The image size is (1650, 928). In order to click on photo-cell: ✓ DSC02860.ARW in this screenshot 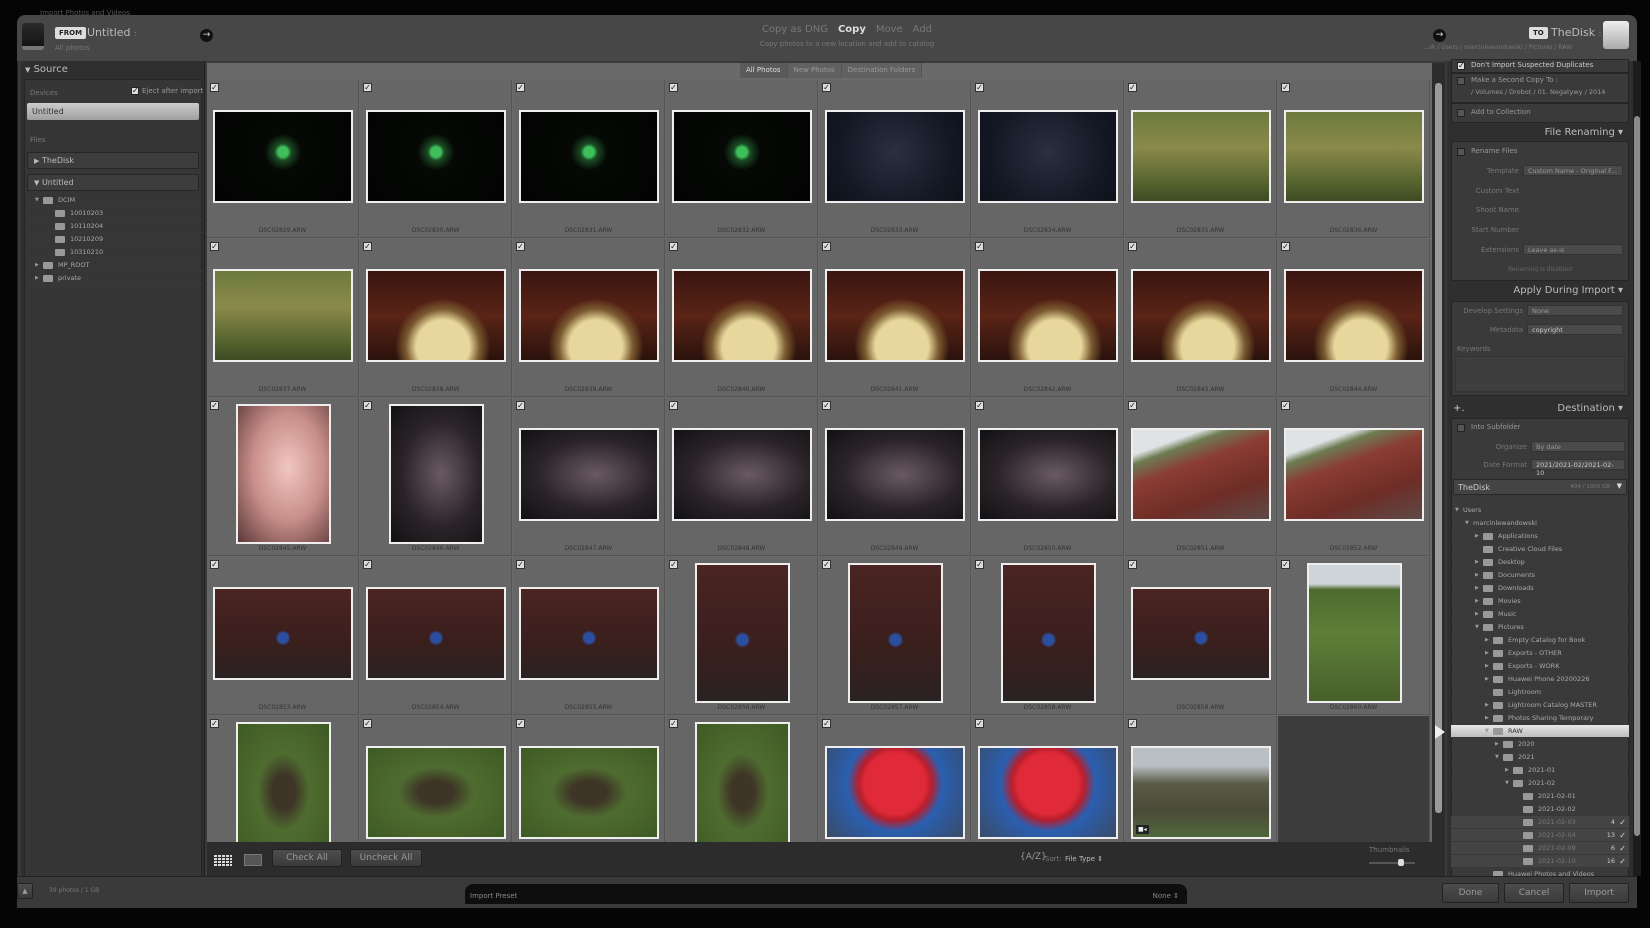, I will do `click(1354, 636)`.